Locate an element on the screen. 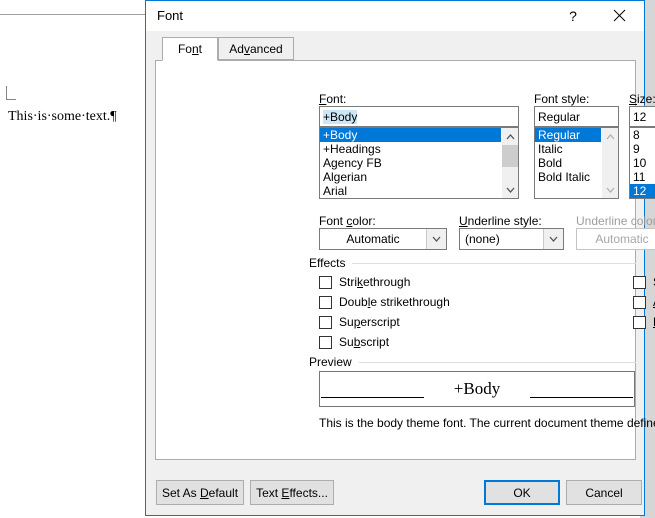 This screenshot has width=655, height=518. preview-group-label: Preview is located at coordinates (332, 362).